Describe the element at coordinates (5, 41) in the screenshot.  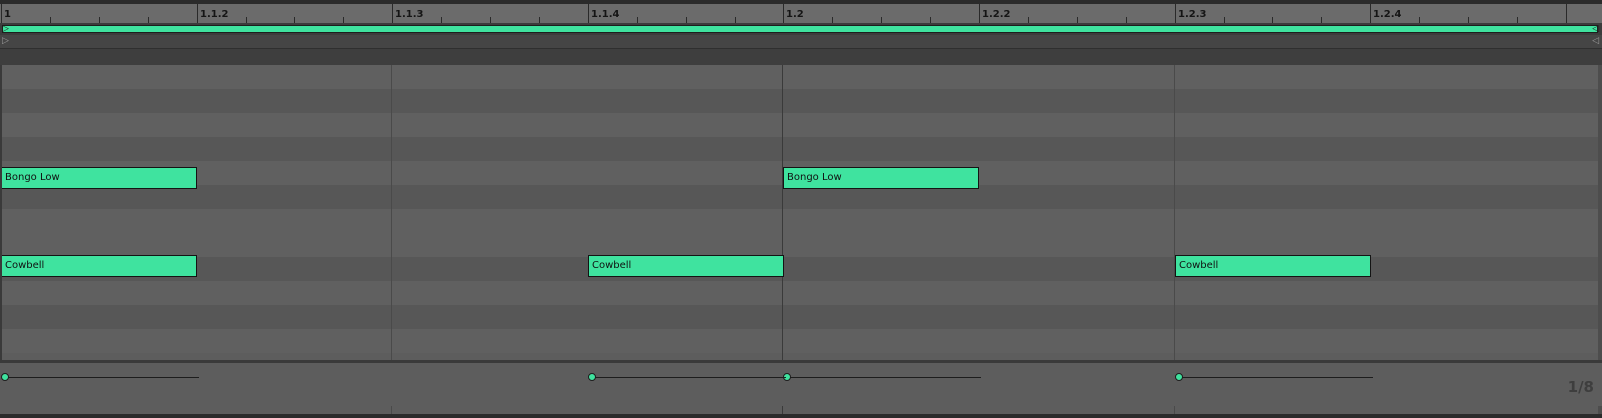
I see `start-marker-icon: ▷` at that location.